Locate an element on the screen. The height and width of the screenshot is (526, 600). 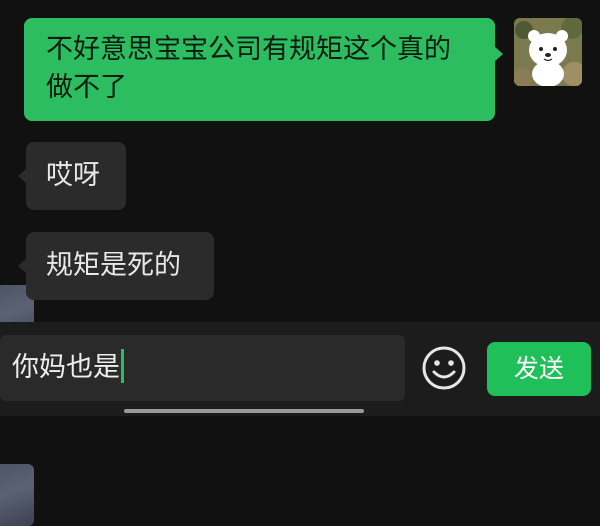
message-input: 你妈也是 is located at coordinates (202, 368).